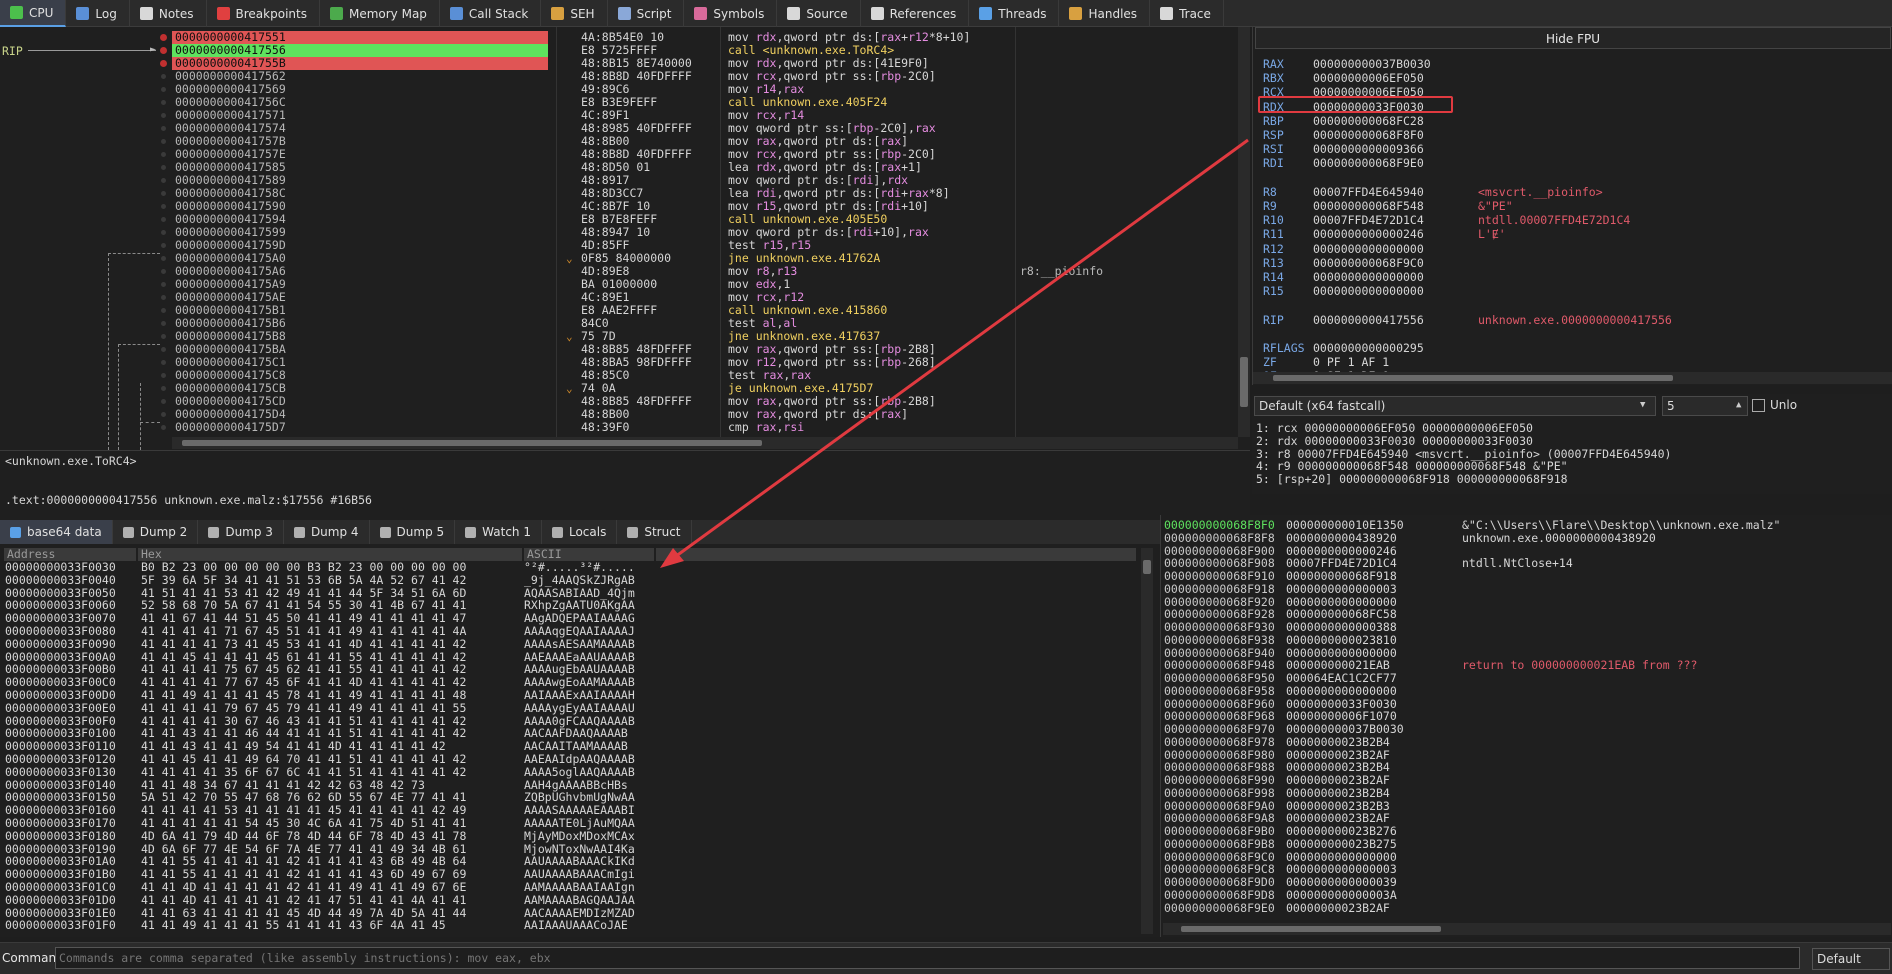  Describe the element at coordinates (1374, 895) in the screenshot. I see `stack-value: 000000000000003A` at that location.